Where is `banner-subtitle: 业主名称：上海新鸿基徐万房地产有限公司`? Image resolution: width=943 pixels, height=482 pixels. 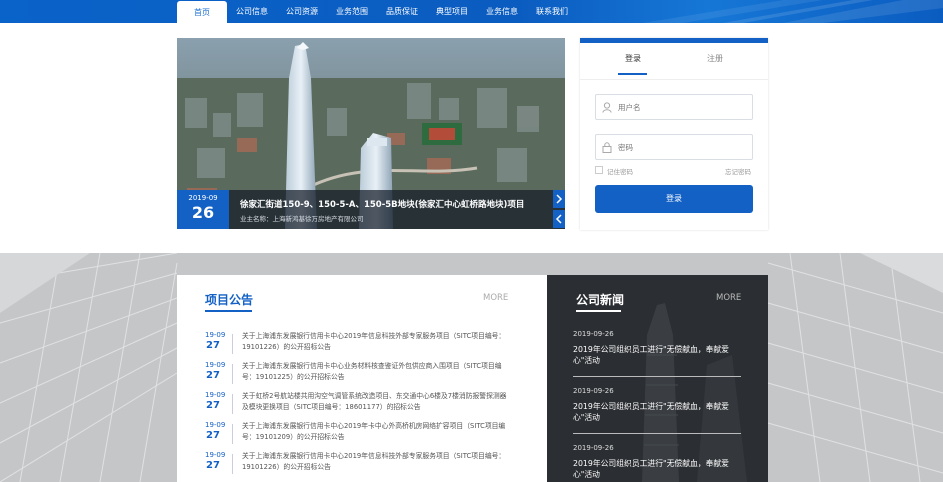
banner-subtitle: 业主名称：上海新鸿基徐万房地产有限公司 is located at coordinates (302, 219).